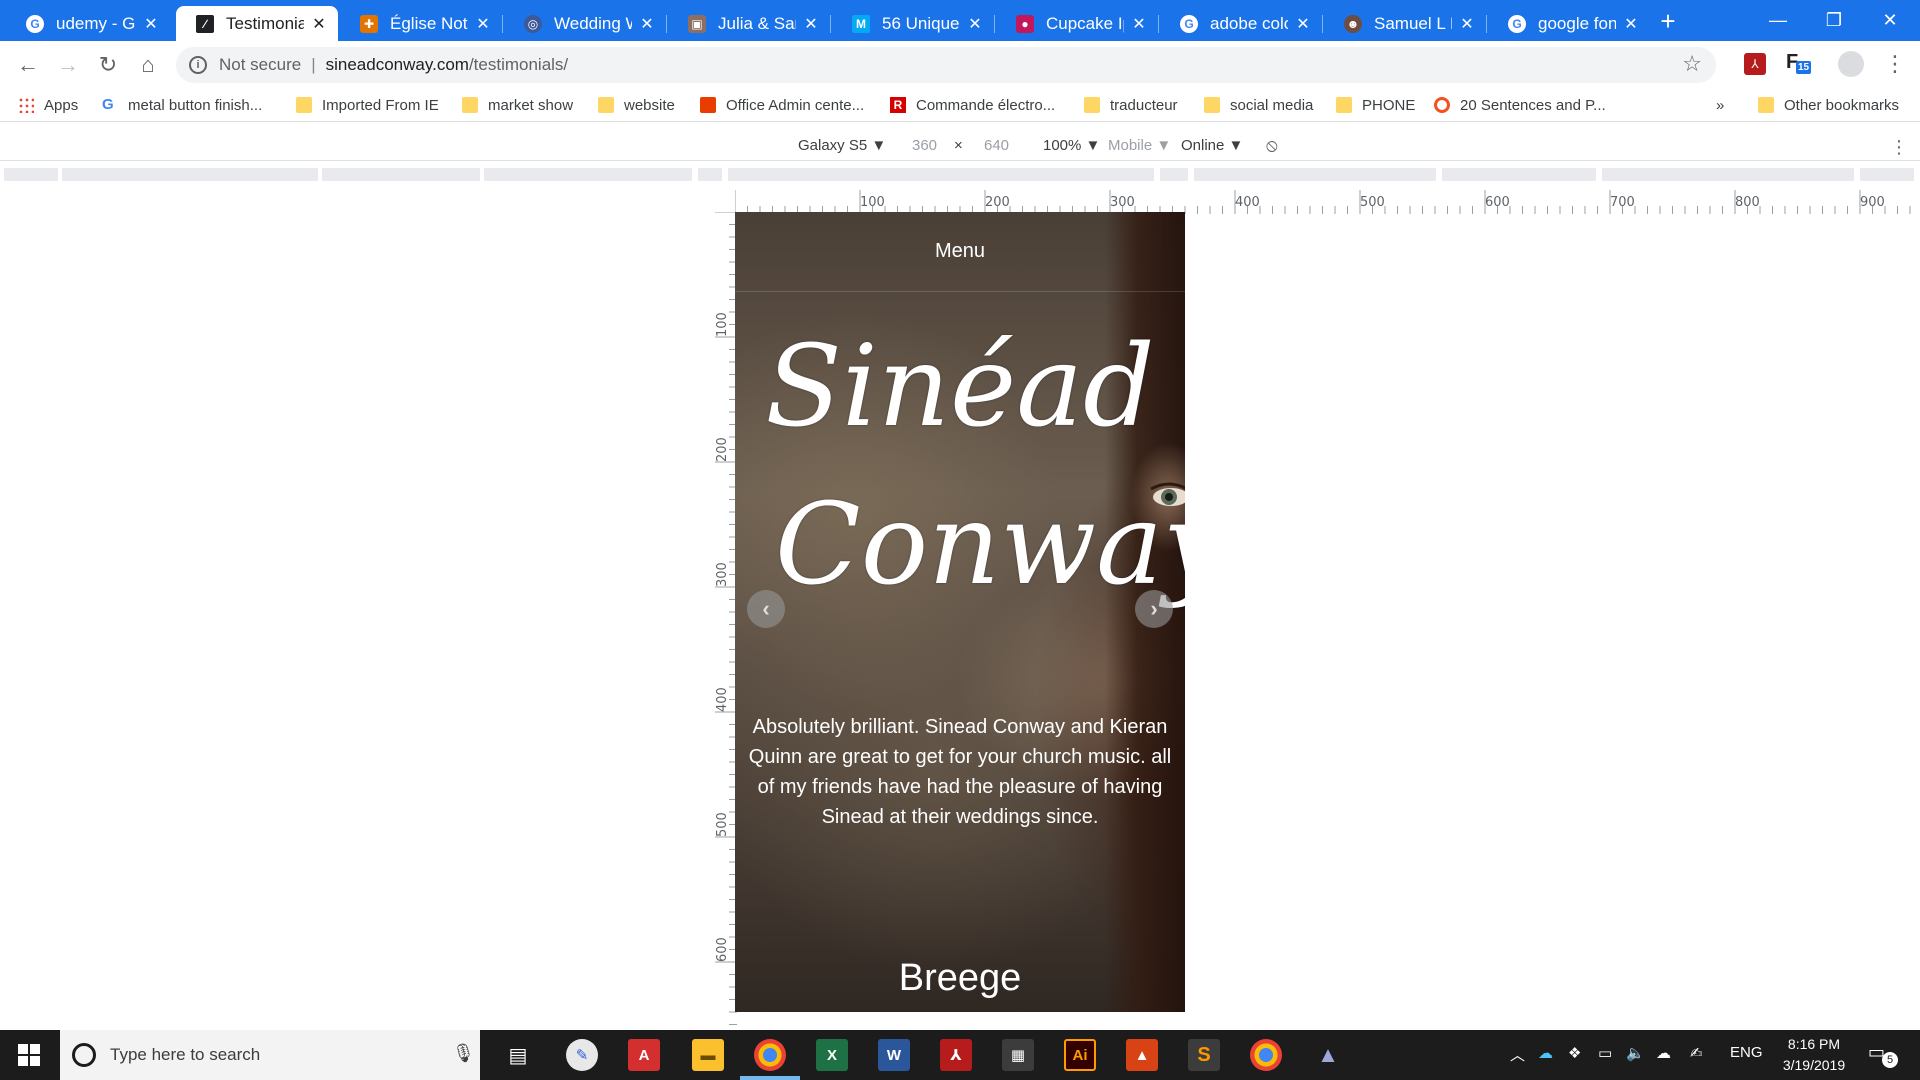 This screenshot has width=1920, height=1080. What do you see at coordinates (894, 1055) in the screenshot?
I see `word-icon: W` at bounding box center [894, 1055].